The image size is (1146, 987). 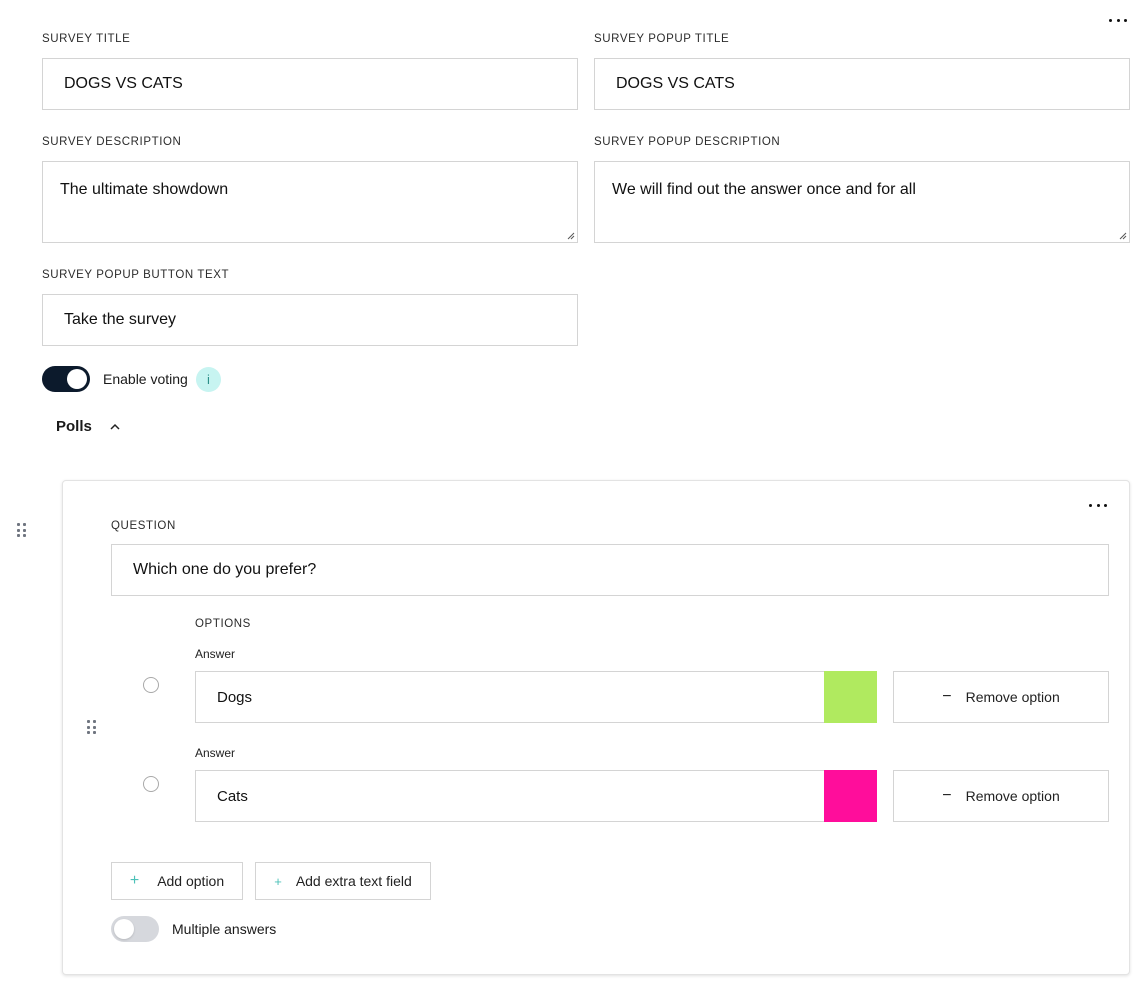 I want to click on enable-voting-toggle, so click(x=66, y=379).